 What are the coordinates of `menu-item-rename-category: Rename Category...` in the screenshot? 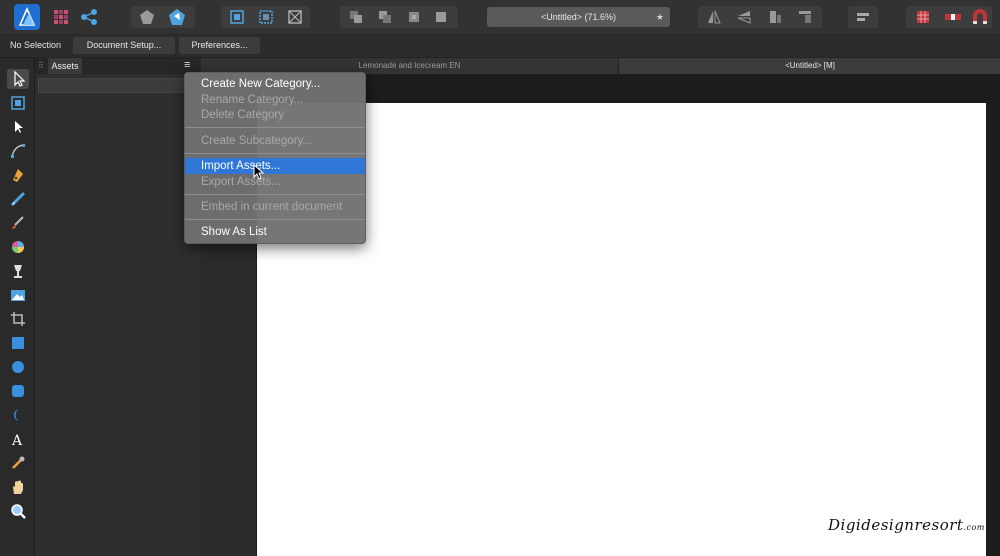 It's located at (275, 100).